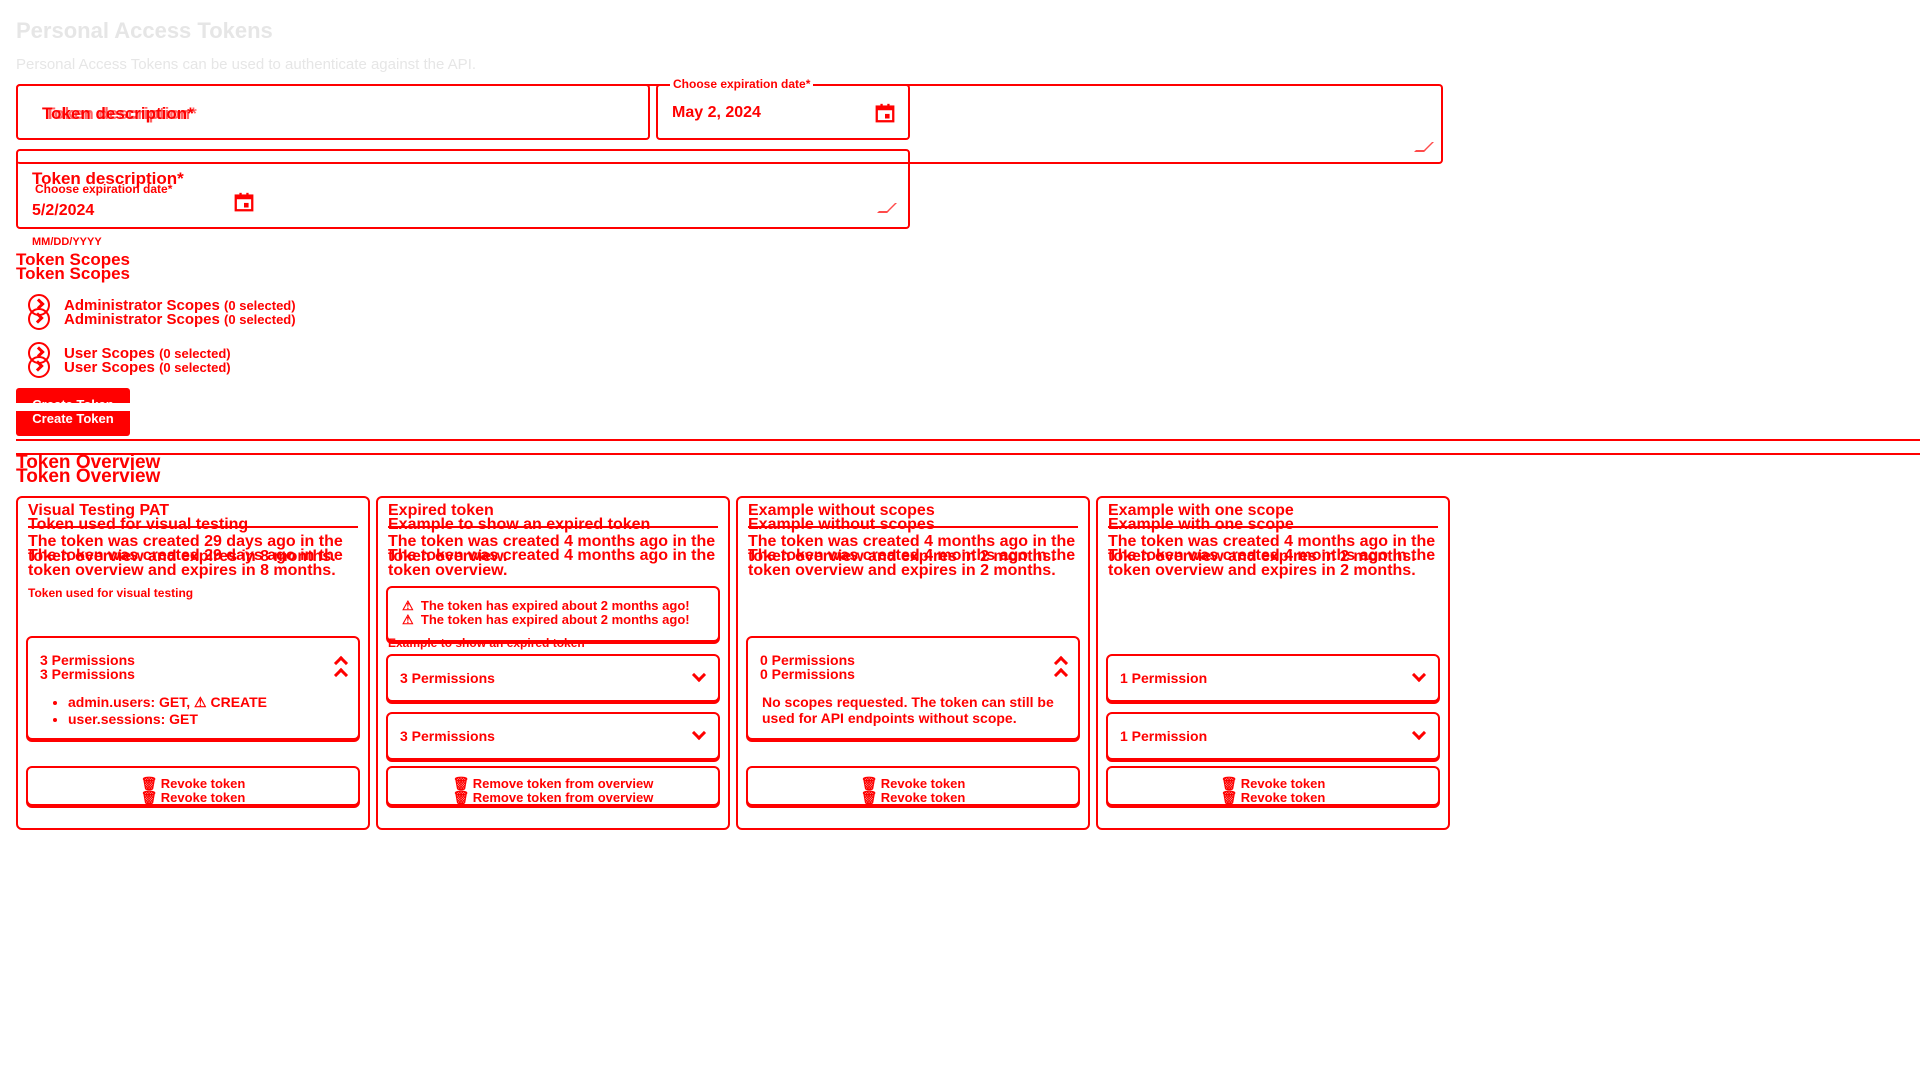 This screenshot has height=1080, width=1920. What do you see at coordinates (1201, 524) in the screenshot?
I see `token-description: Example with one scope` at bounding box center [1201, 524].